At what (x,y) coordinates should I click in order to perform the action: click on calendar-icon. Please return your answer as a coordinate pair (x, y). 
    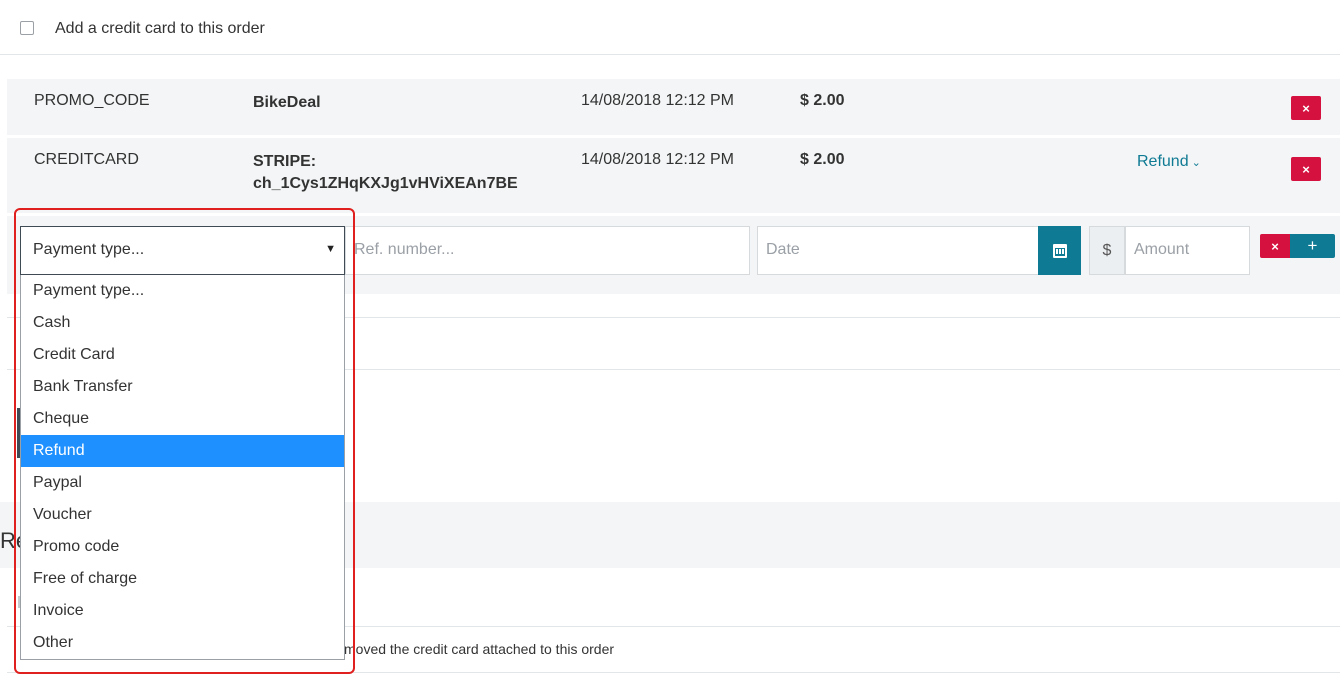
    Looking at the image, I should click on (1059, 250).